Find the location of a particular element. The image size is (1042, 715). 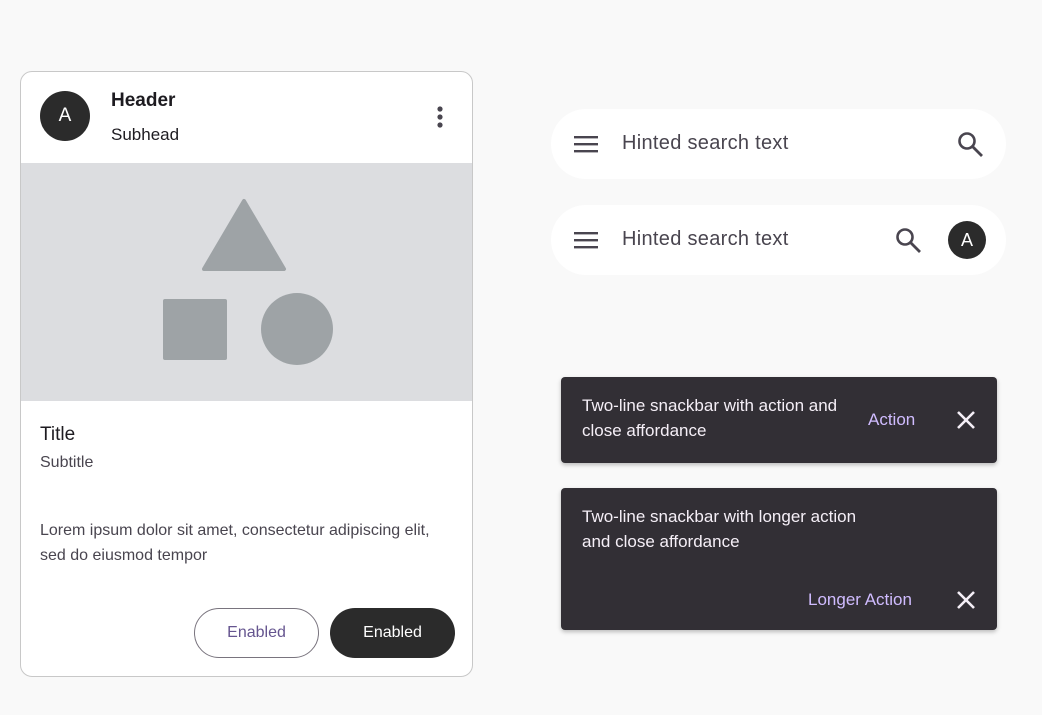

search-bar: Hinted search text is located at coordinates (778, 144).